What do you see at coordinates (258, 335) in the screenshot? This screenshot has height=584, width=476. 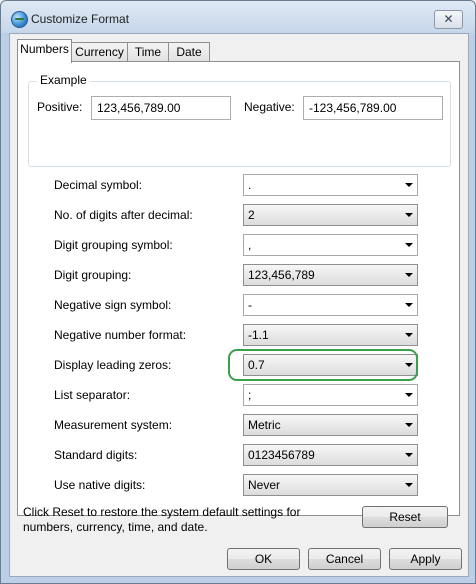 I see `negative-number-format-value: -1.1` at bounding box center [258, 335].